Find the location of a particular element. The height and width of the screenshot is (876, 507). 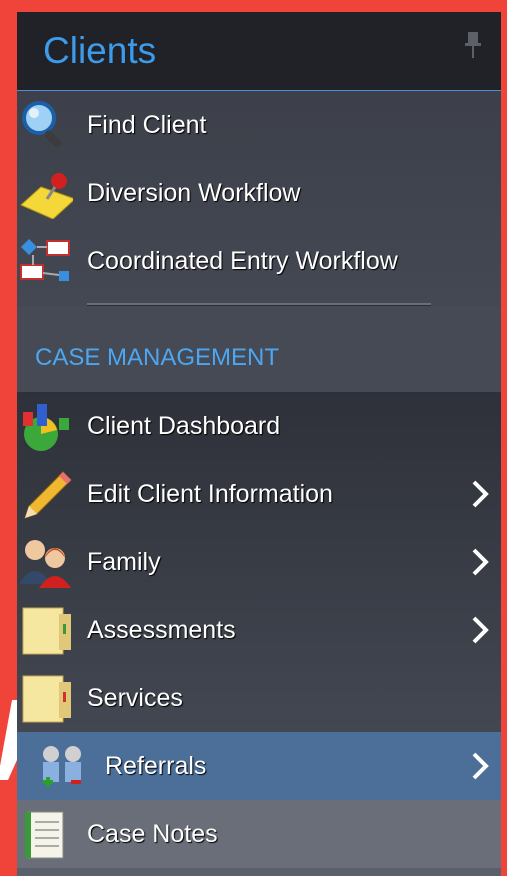

menu-item-family: Family is located at coordinates (259, 562).